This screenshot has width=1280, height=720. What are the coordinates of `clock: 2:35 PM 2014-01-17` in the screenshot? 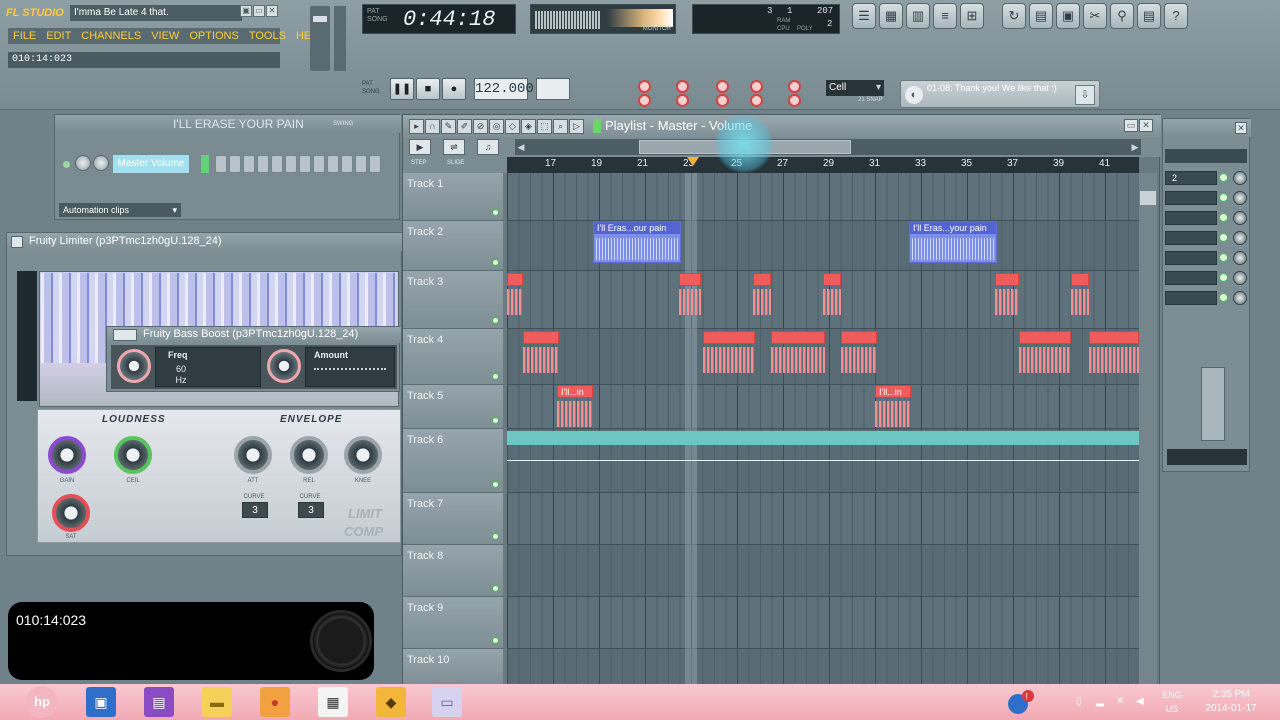 It's located at (1231, 702).